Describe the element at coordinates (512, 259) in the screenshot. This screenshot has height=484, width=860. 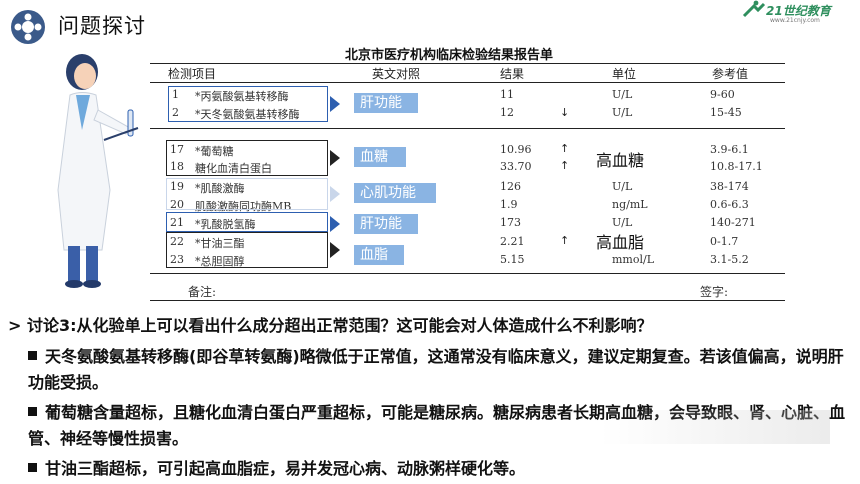
I see `row-result: 5.15` at that location.